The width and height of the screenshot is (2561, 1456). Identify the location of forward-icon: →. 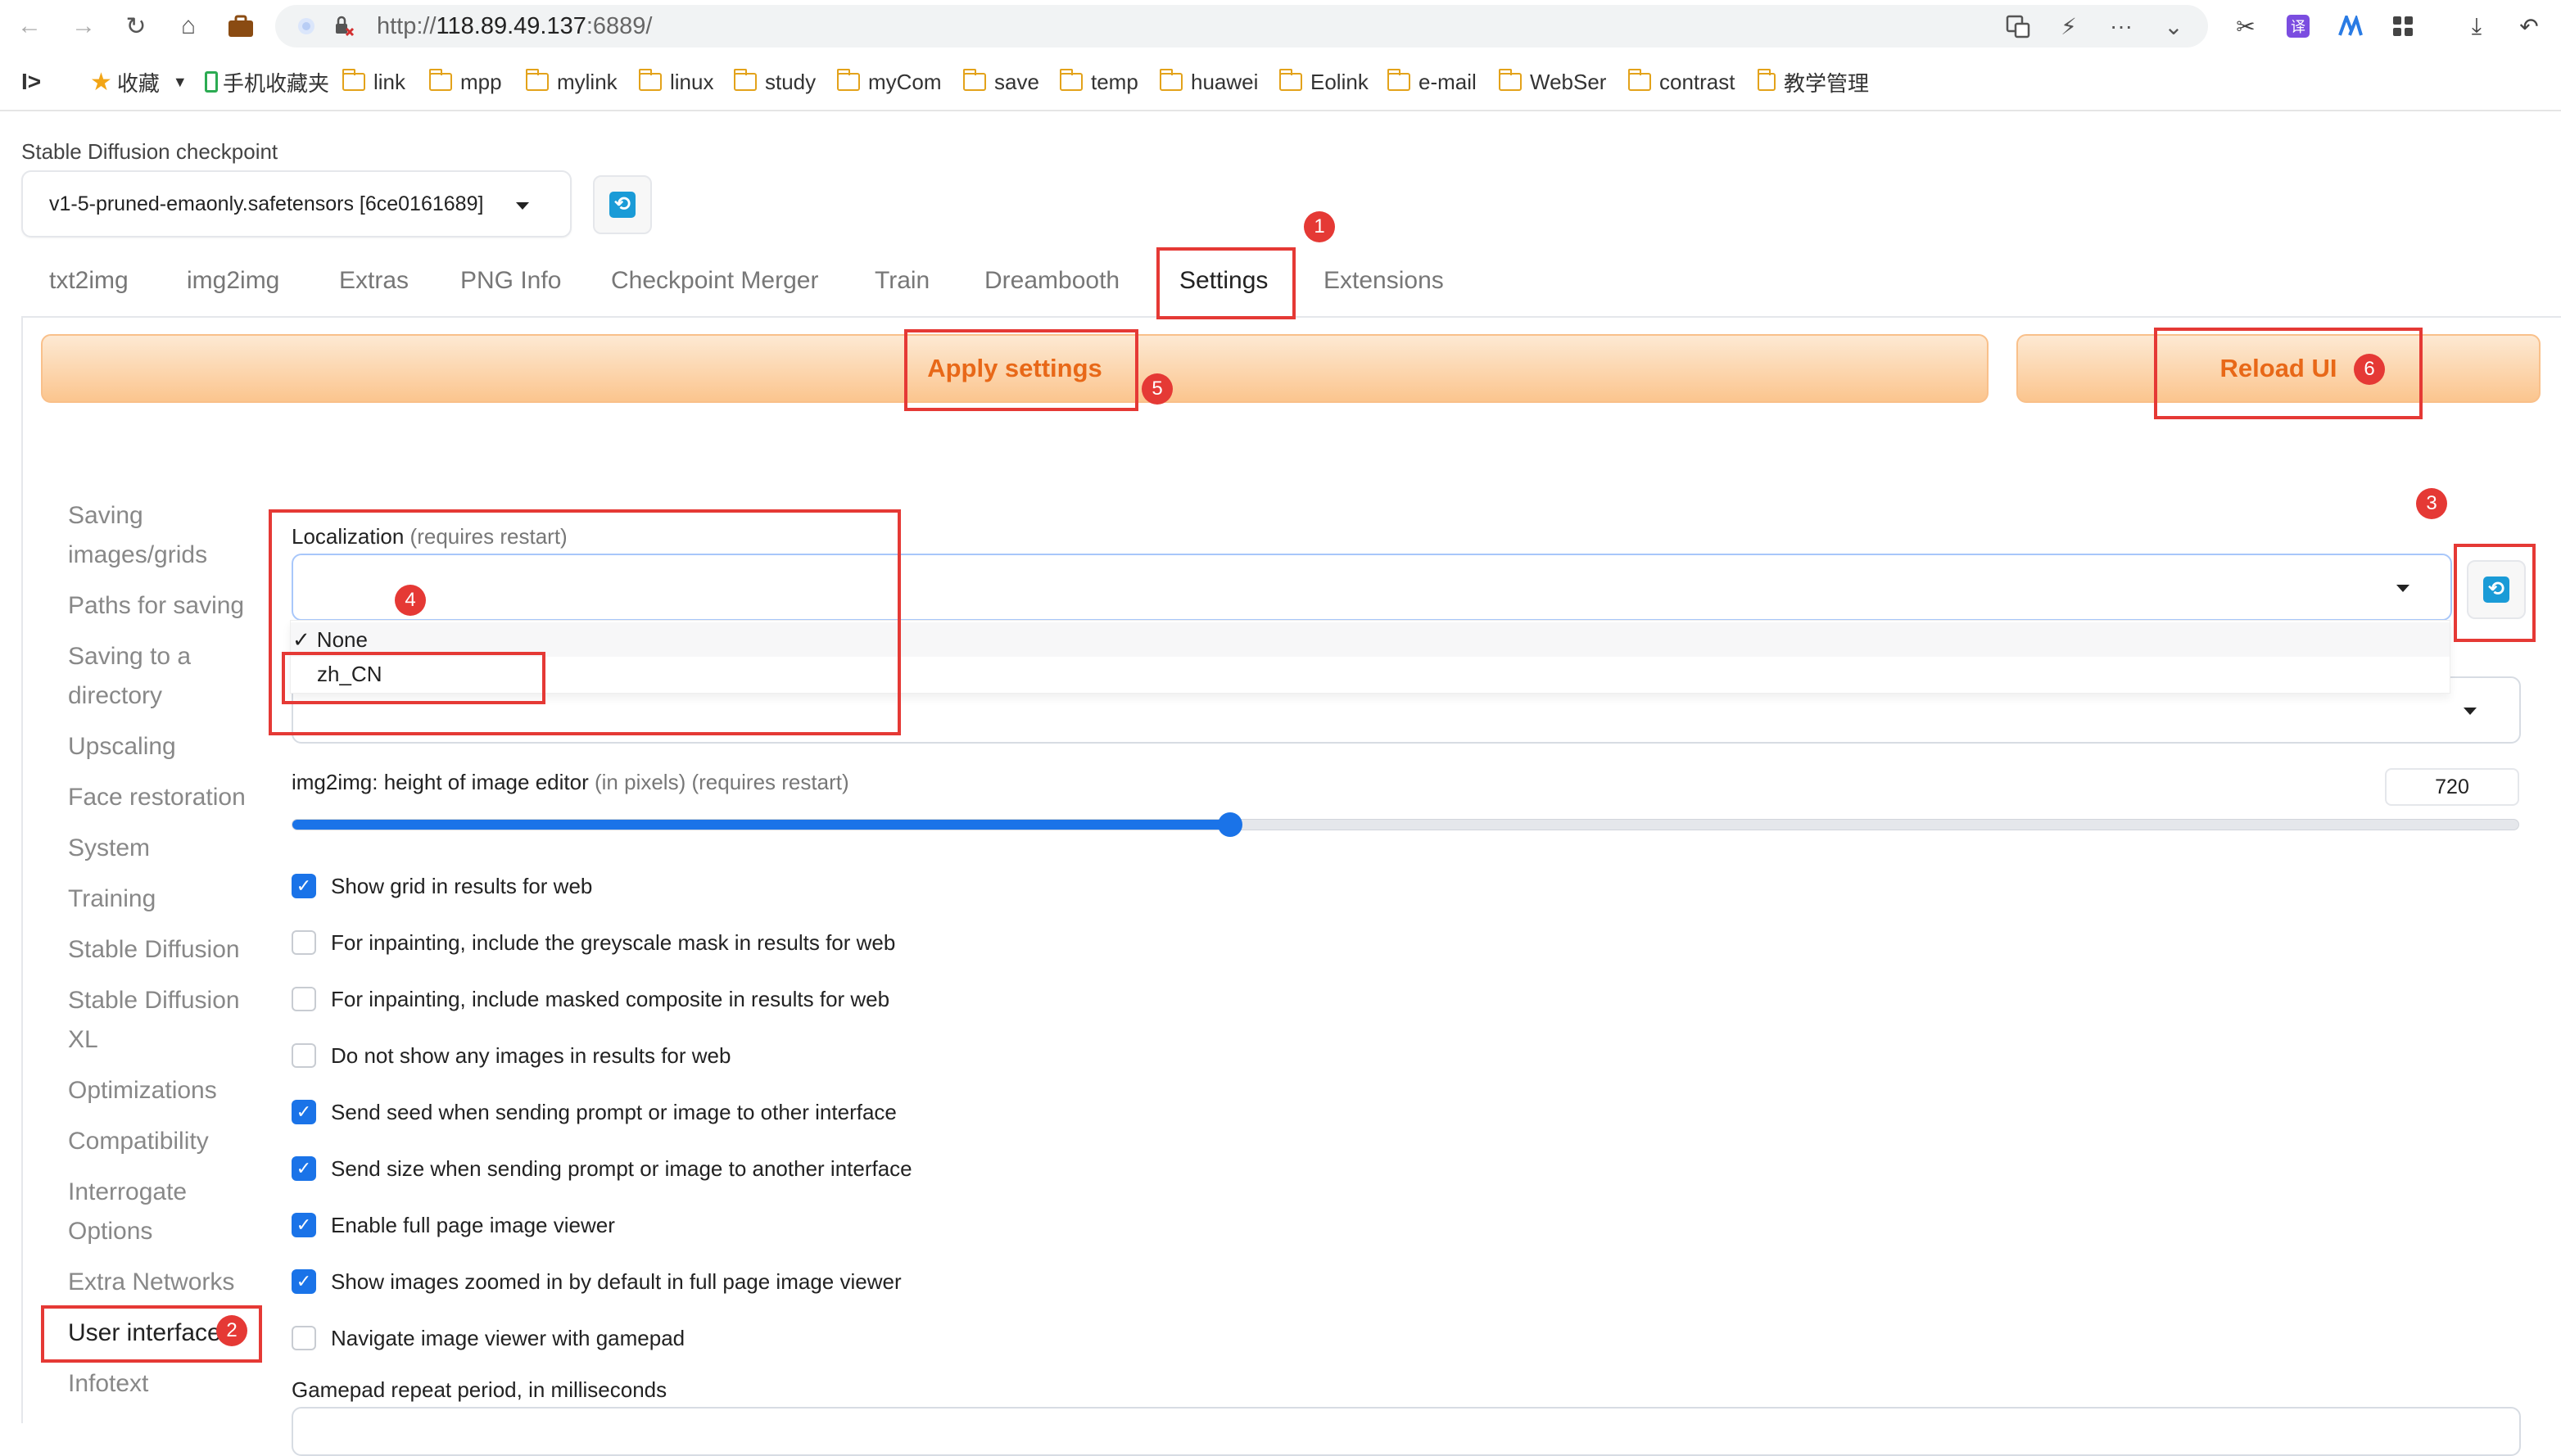
(83, 26).